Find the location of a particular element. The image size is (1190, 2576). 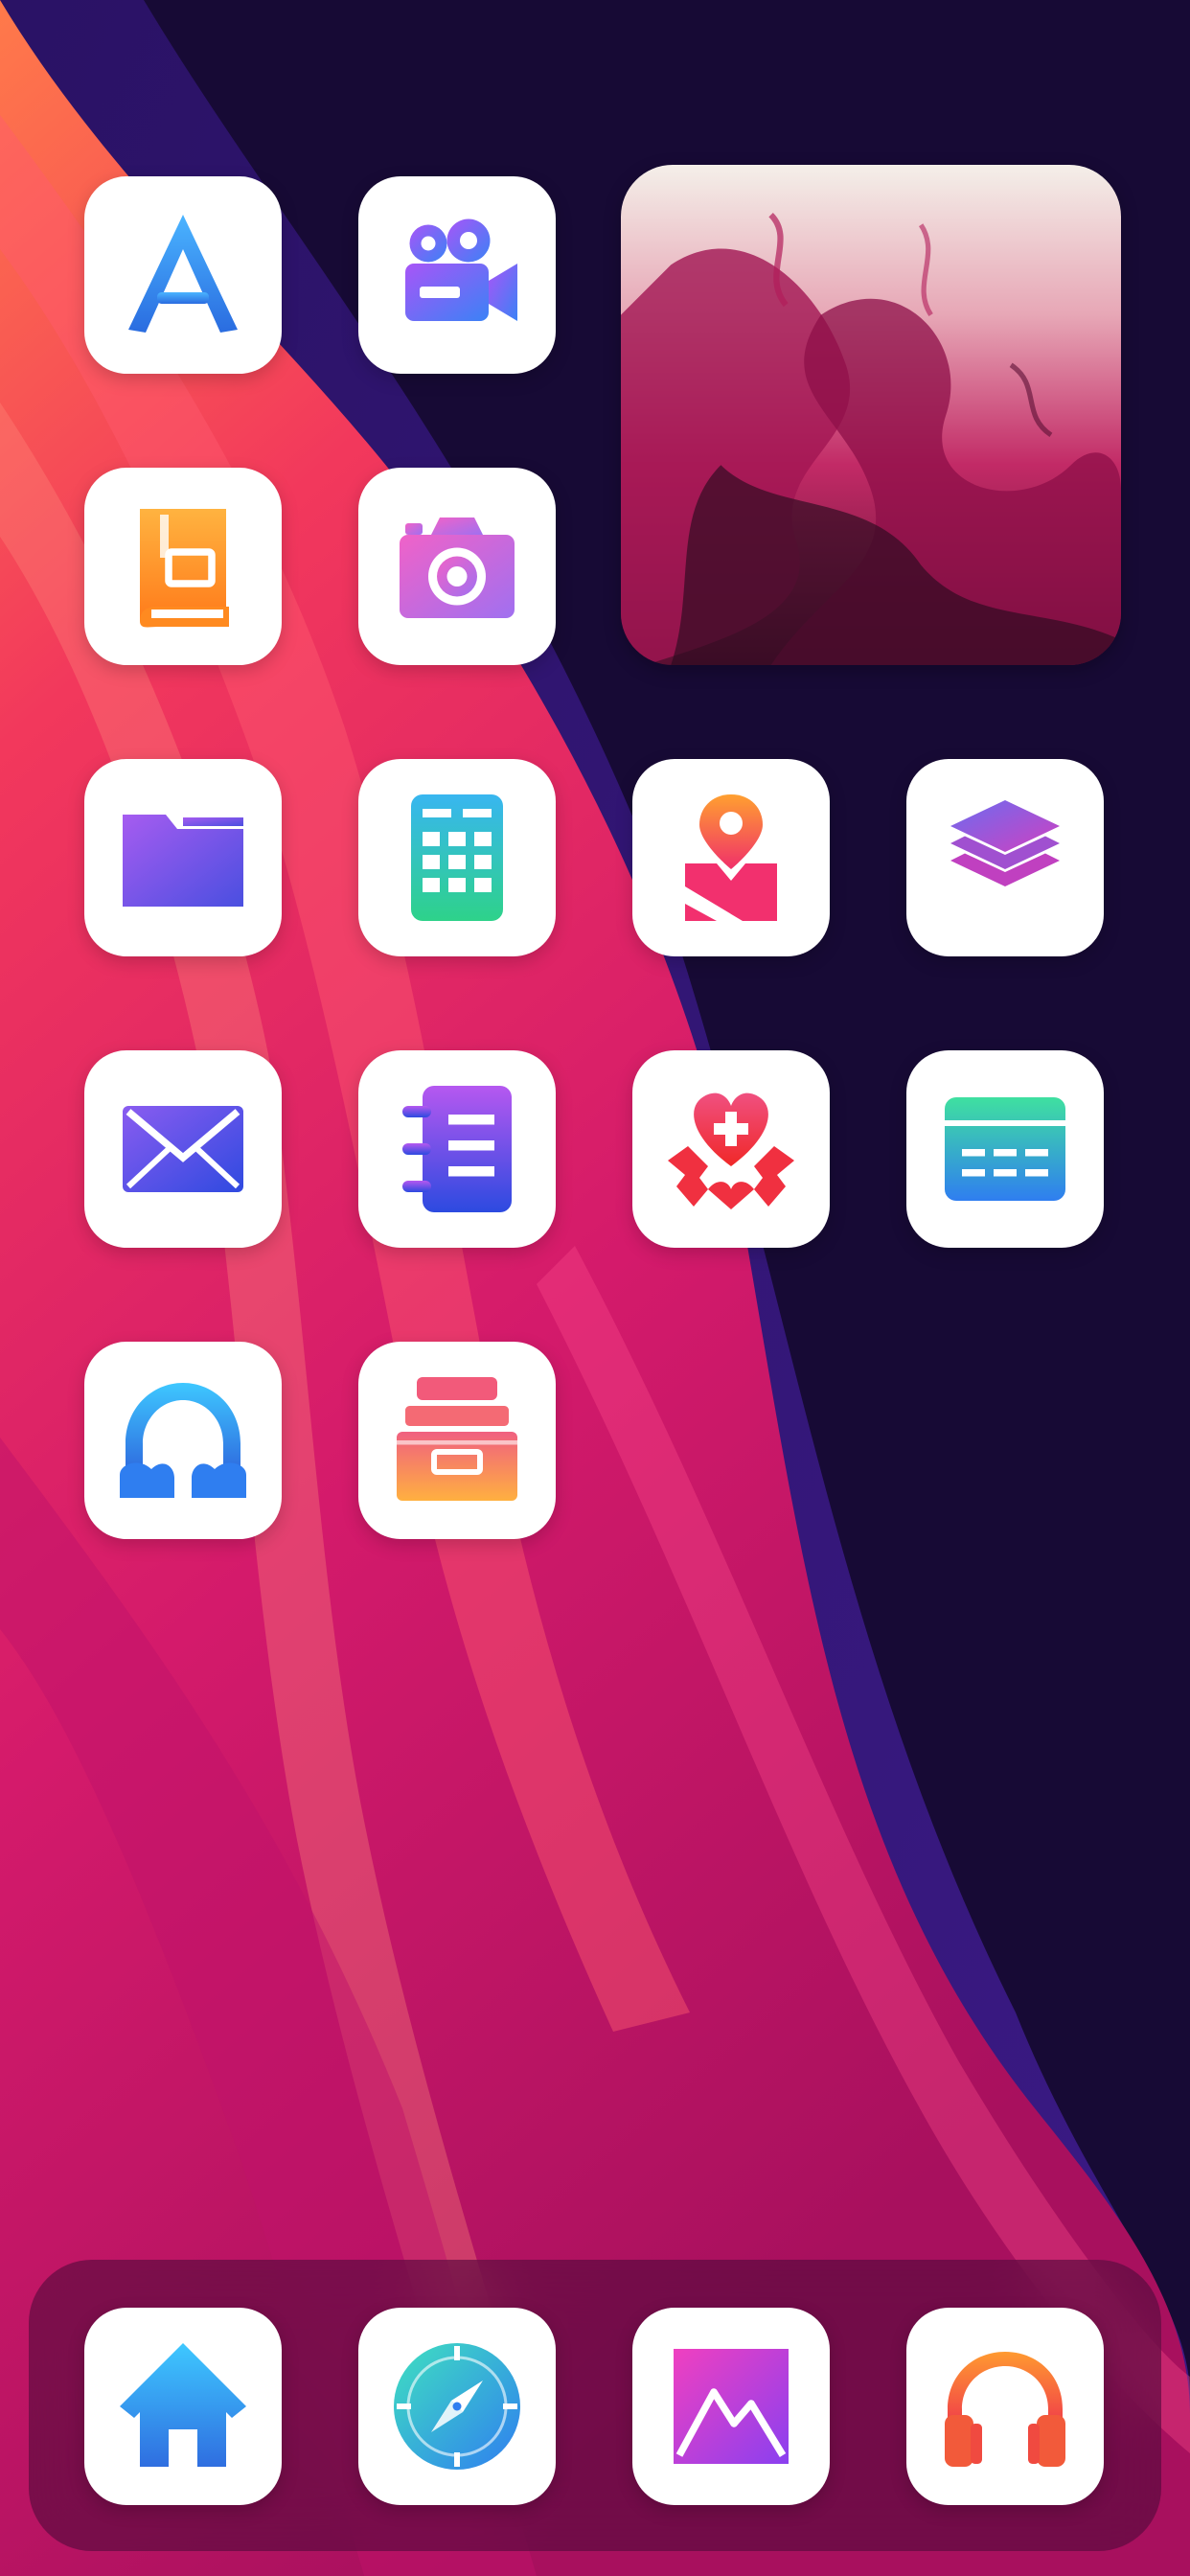

video-camera-icon is located at coordinates (457, 275).